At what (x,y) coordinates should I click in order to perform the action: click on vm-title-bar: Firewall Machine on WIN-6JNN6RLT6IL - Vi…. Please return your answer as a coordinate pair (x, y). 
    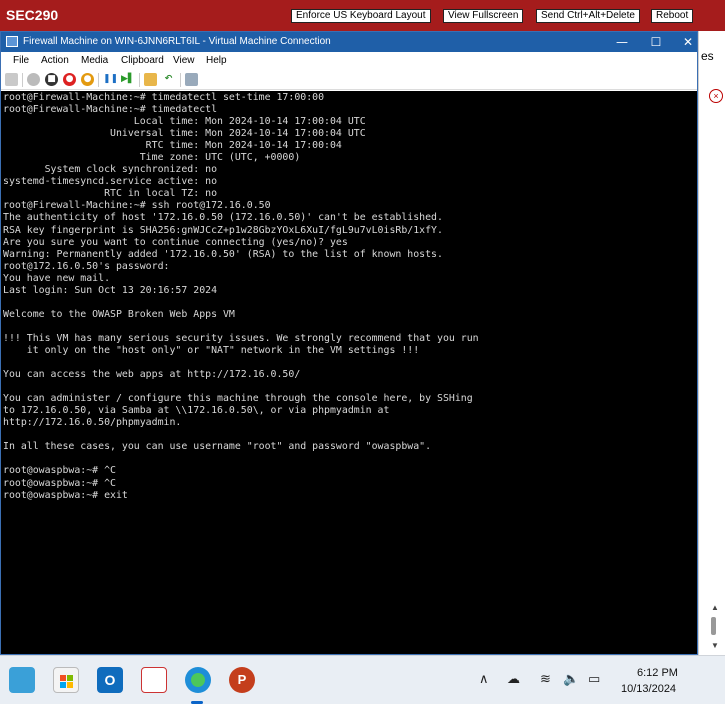
    Looking at the image, I should click on (349, 42).